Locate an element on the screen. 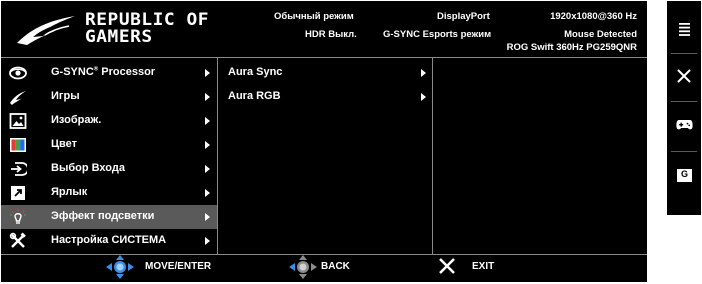 Image resolution: width=702 pixels, height=284 pixels. resolution-status: 1920x1080@360 Hz is located at coordinates (593, 16).